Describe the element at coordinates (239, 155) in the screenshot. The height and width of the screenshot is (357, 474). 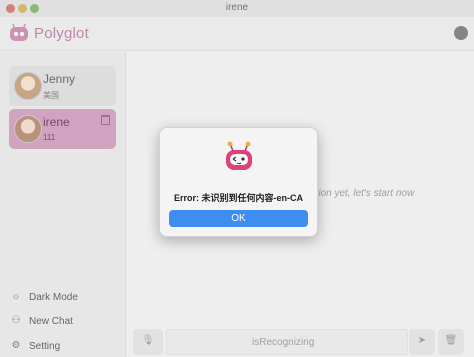
I see `polyglot-mascot-icon` at that location.